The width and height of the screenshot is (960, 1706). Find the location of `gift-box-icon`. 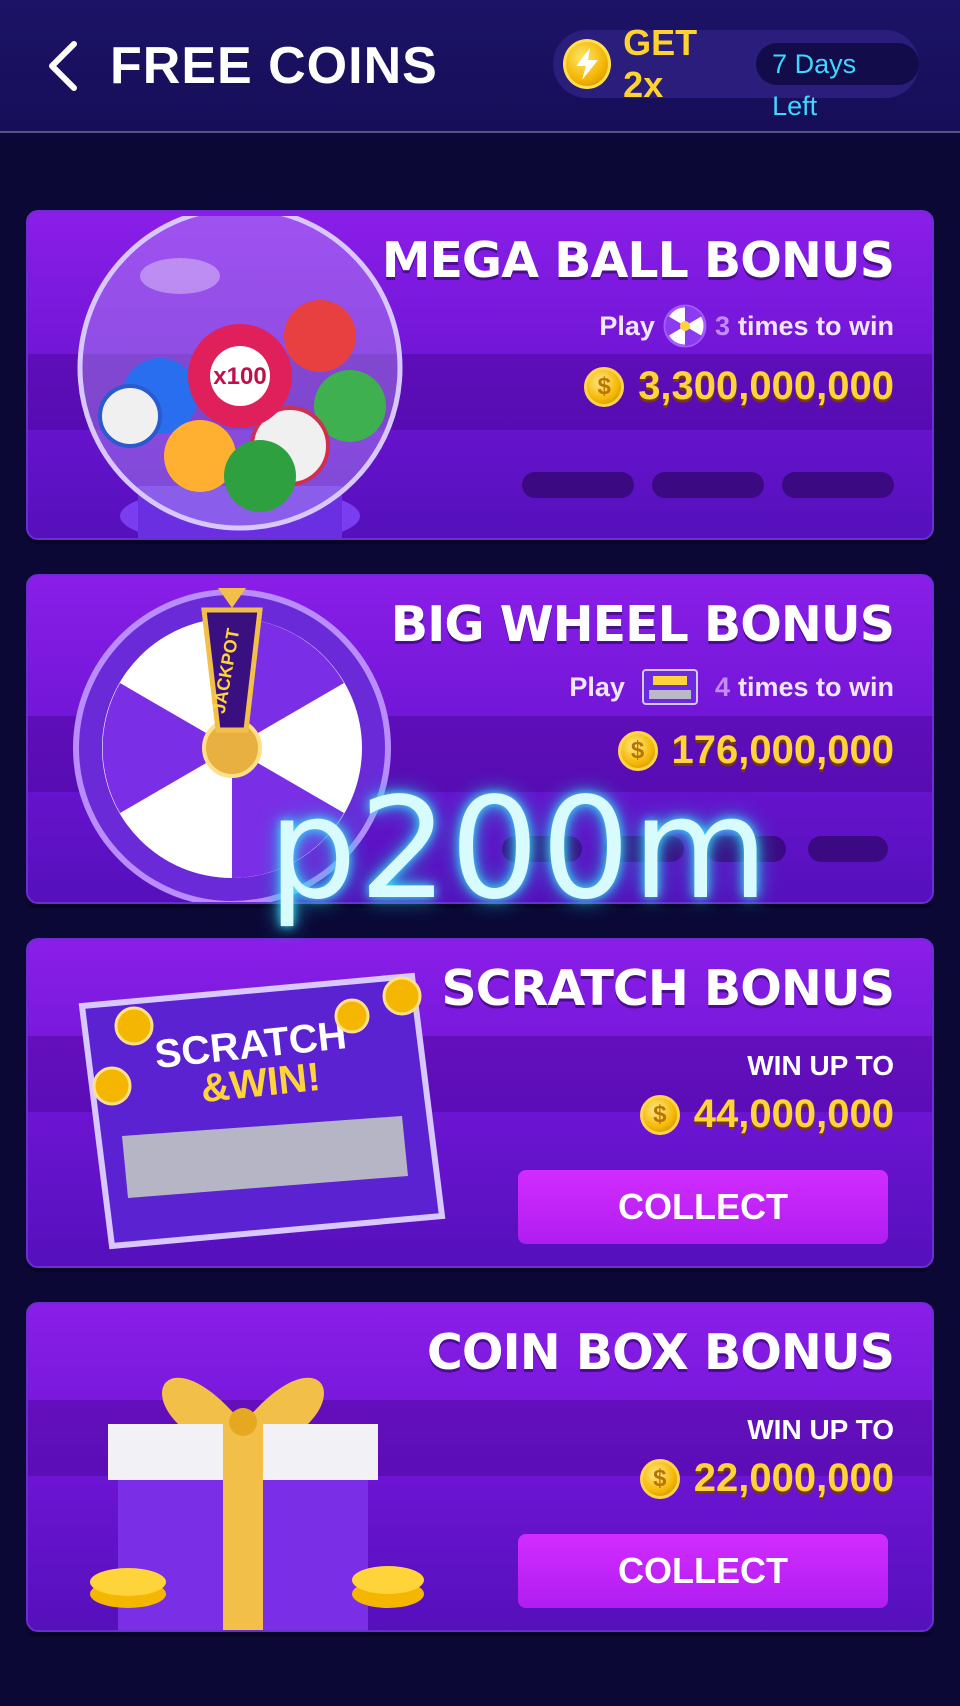

gift-box-icon is located at coordinates (257, 1503).